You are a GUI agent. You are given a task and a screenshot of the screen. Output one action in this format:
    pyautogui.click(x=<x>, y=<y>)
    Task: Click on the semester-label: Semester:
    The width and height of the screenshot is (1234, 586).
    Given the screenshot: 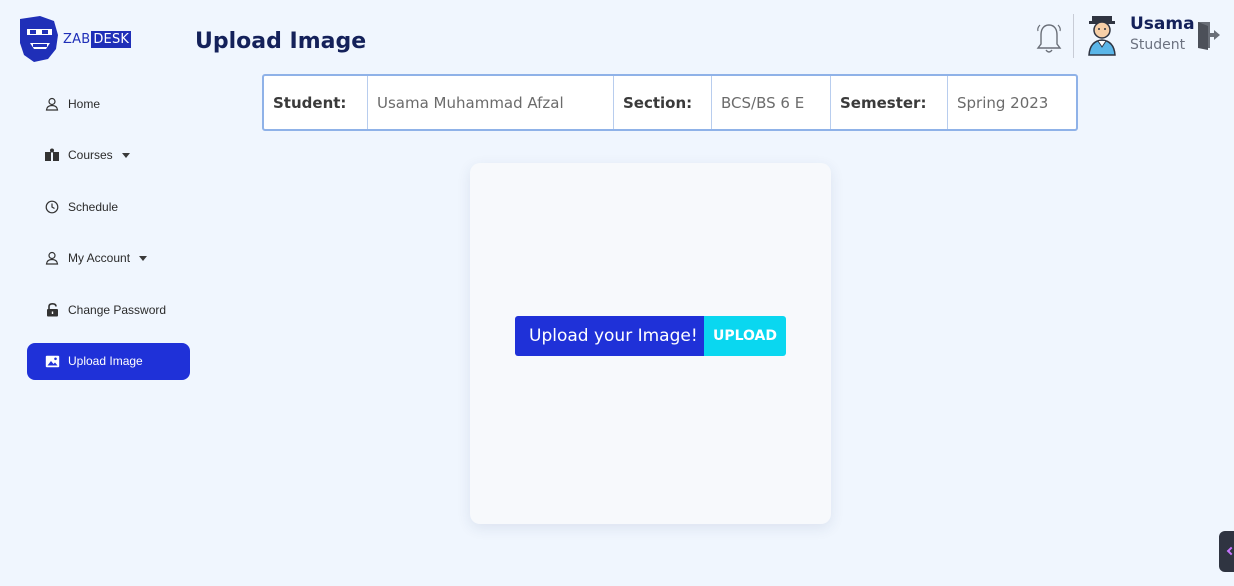 What is the action you would take?
    pyautogui.click(x=889, y=102)
    